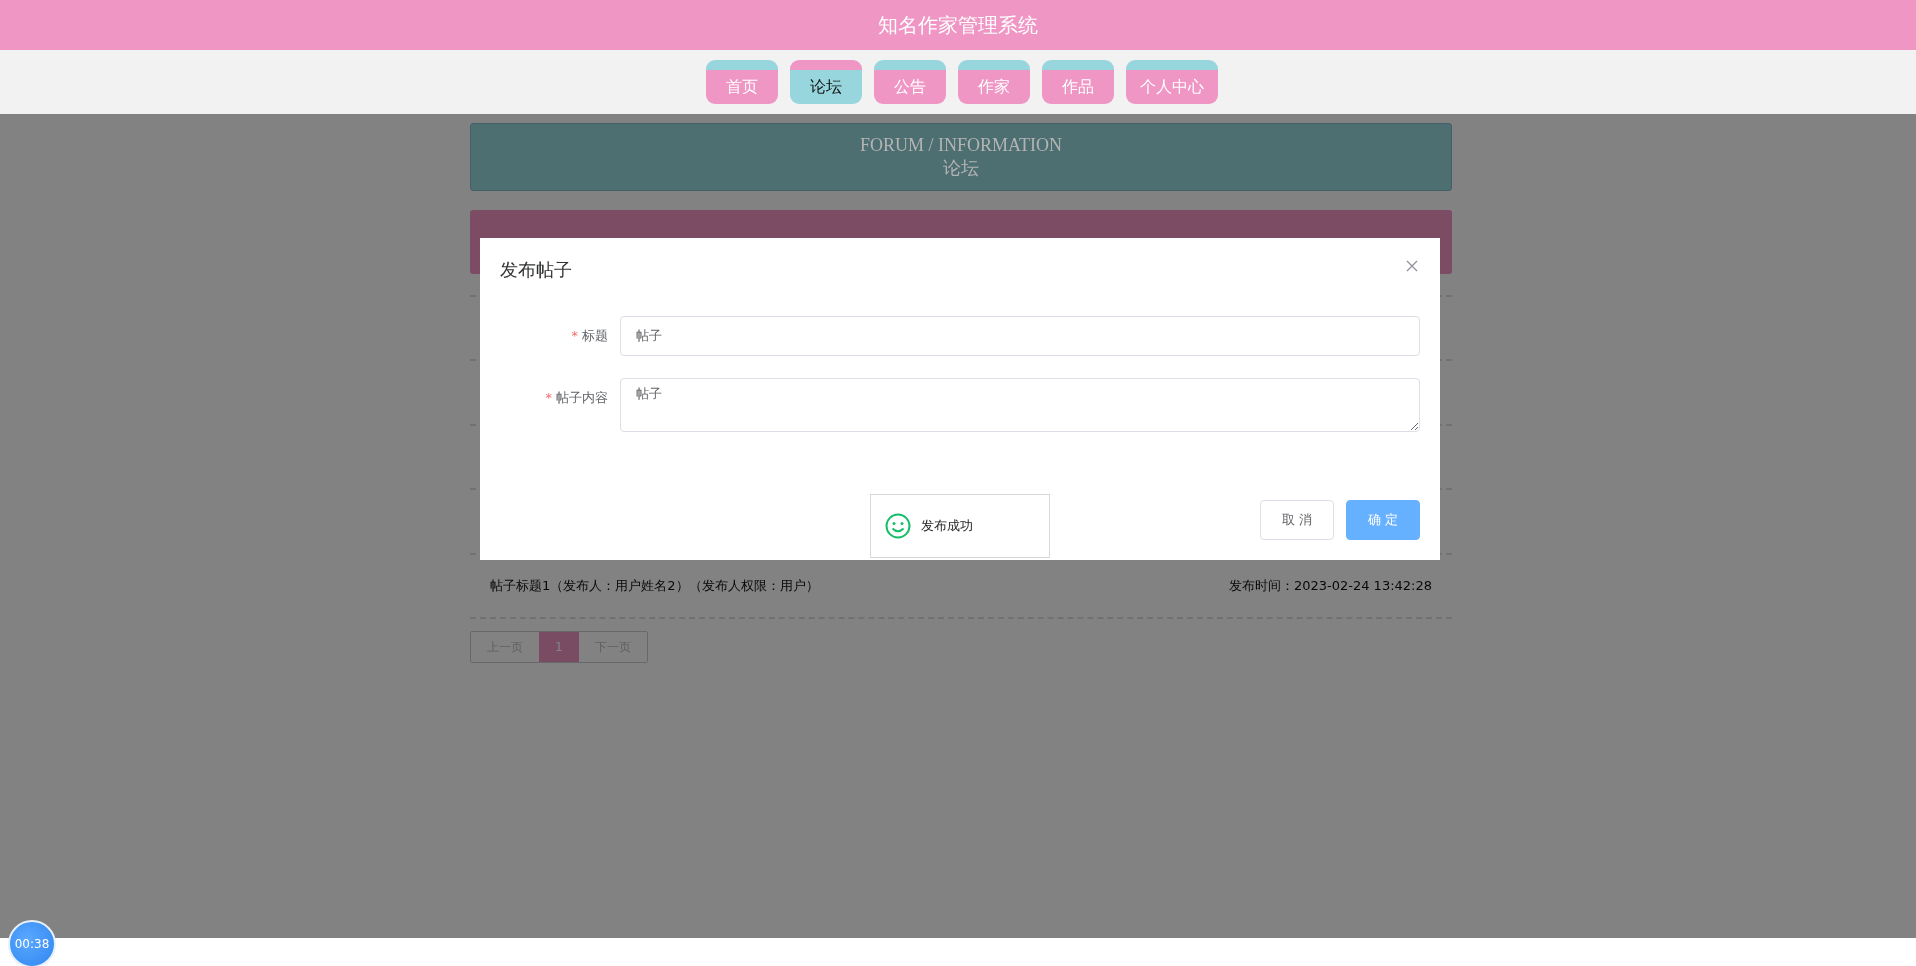 This screenshot has width=1916, height=966. What do you see at coordinates (1297, 520) in the screenshot?
I see `cancel-button: 取 消` at bounding box center [1297, 520].